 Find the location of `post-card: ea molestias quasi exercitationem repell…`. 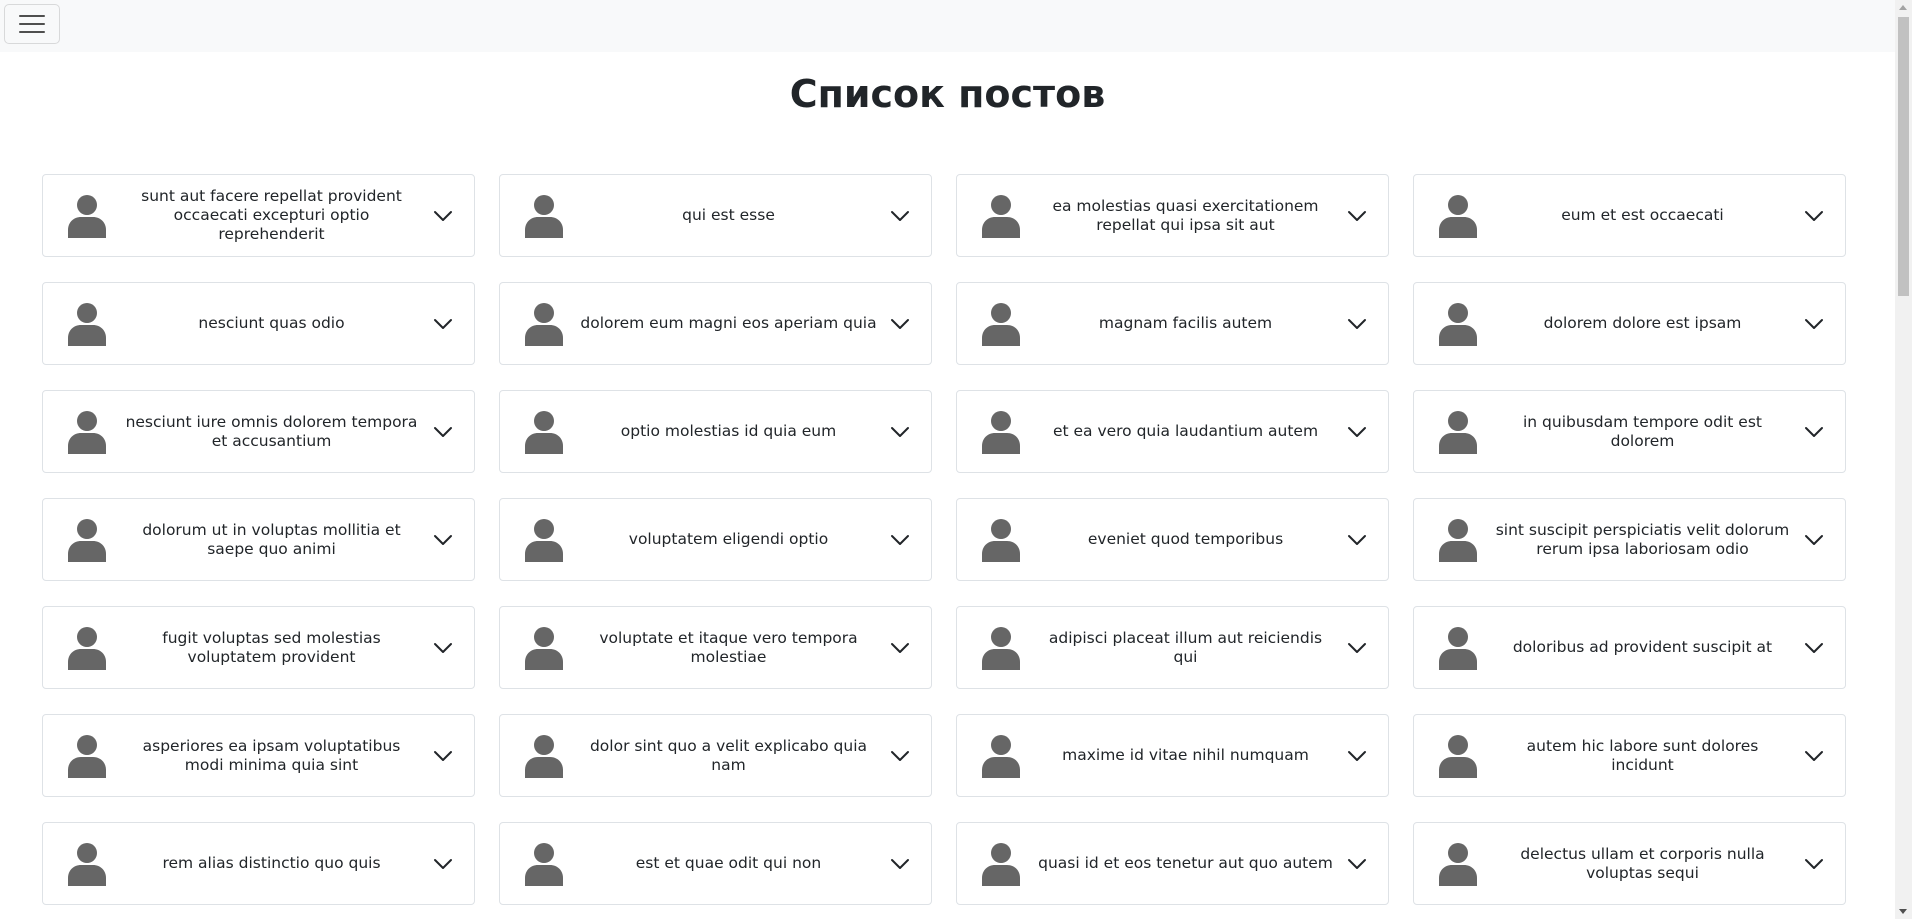

post-card: ea molestias quasi exercitationem repell… is located at coordinates (1172, 215).